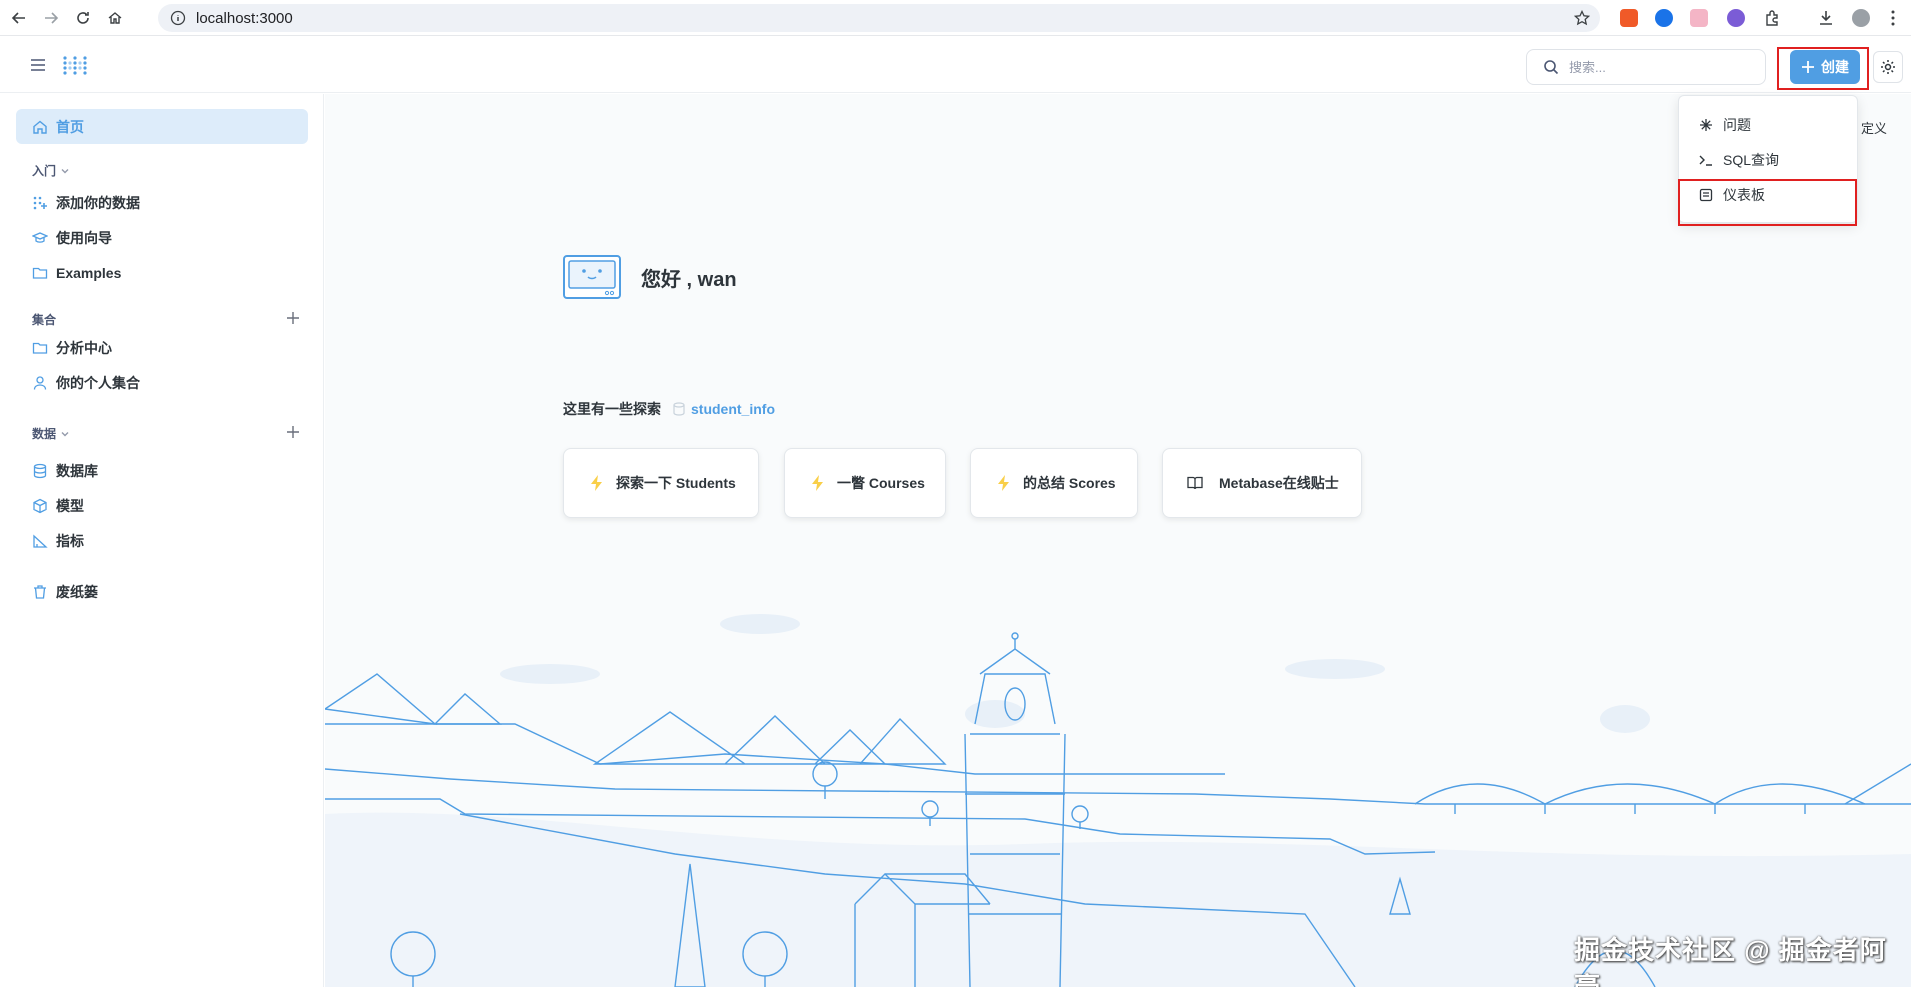 The height and width of the screenshot is (987, 1911). I want to click on explore-label: 这里有一些探索, so click(612, 409).